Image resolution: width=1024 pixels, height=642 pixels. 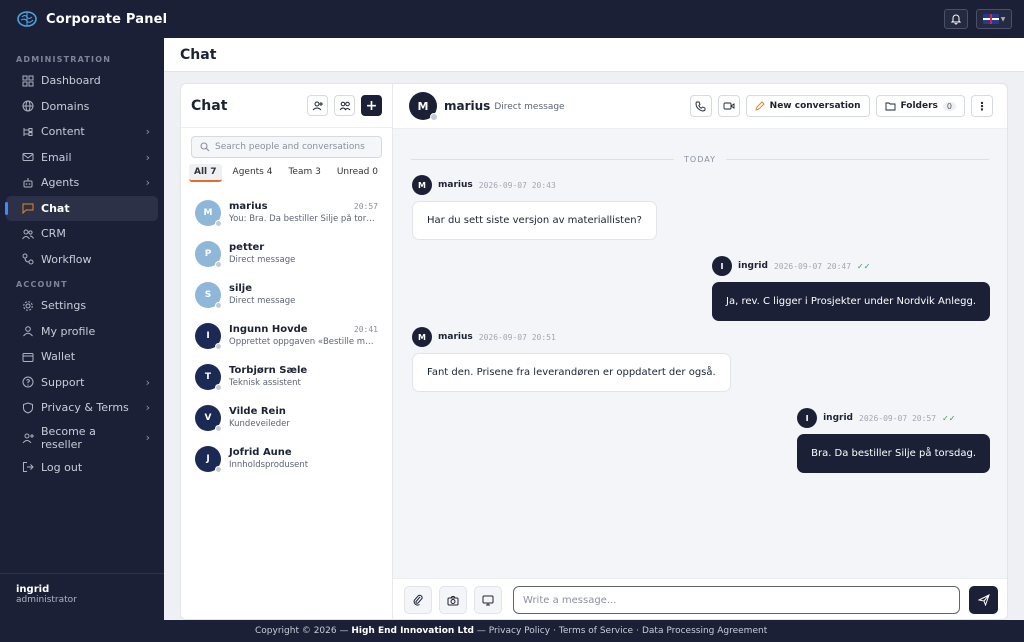 I want to click on mail-icon, so click(x=28, y=157).